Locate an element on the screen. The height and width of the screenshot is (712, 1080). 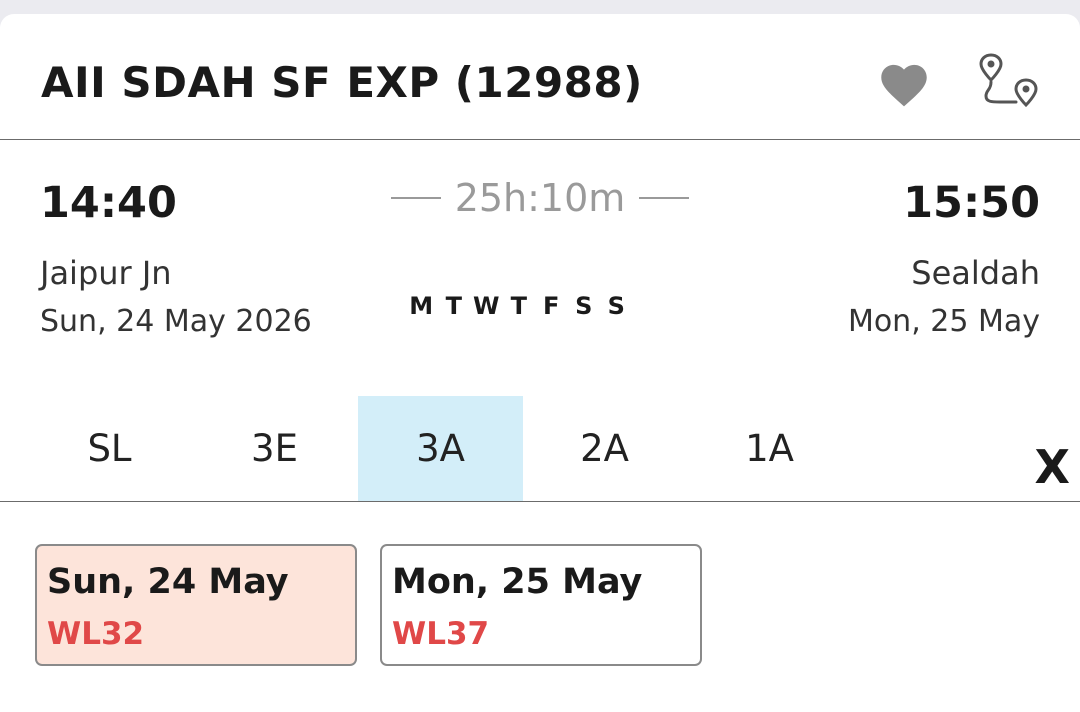
run-days: M T W T F S S is located at coordinates (519, 306).